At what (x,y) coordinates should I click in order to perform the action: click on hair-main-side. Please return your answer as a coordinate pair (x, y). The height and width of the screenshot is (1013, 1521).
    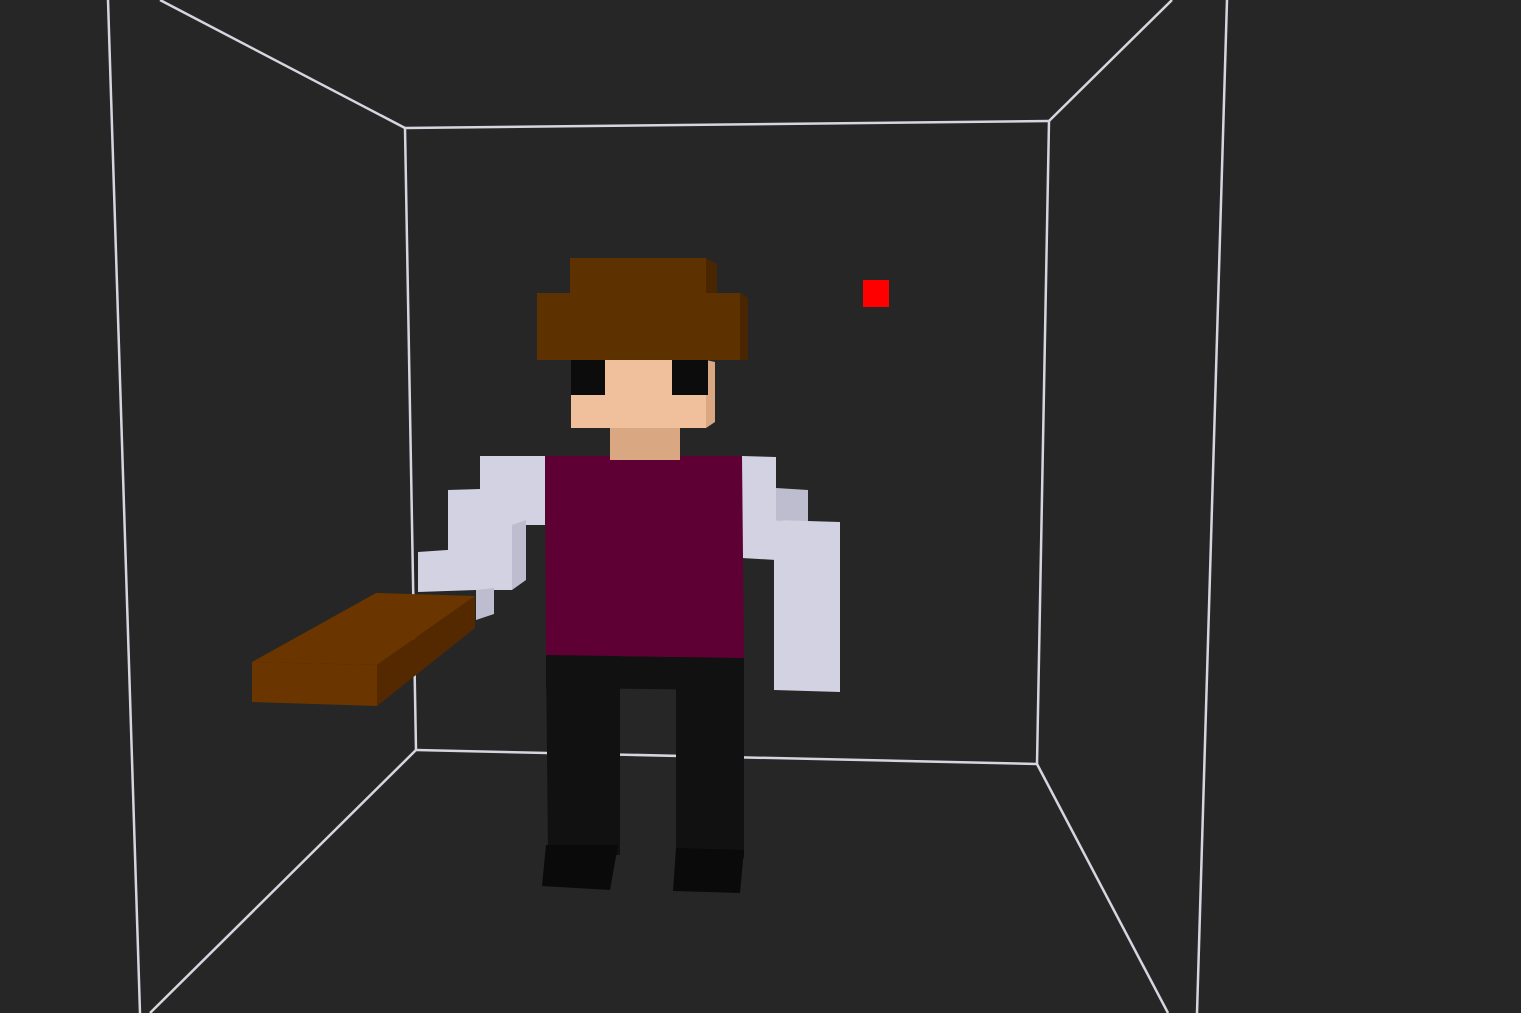
    Looking at the image, I should click on (744, 326).